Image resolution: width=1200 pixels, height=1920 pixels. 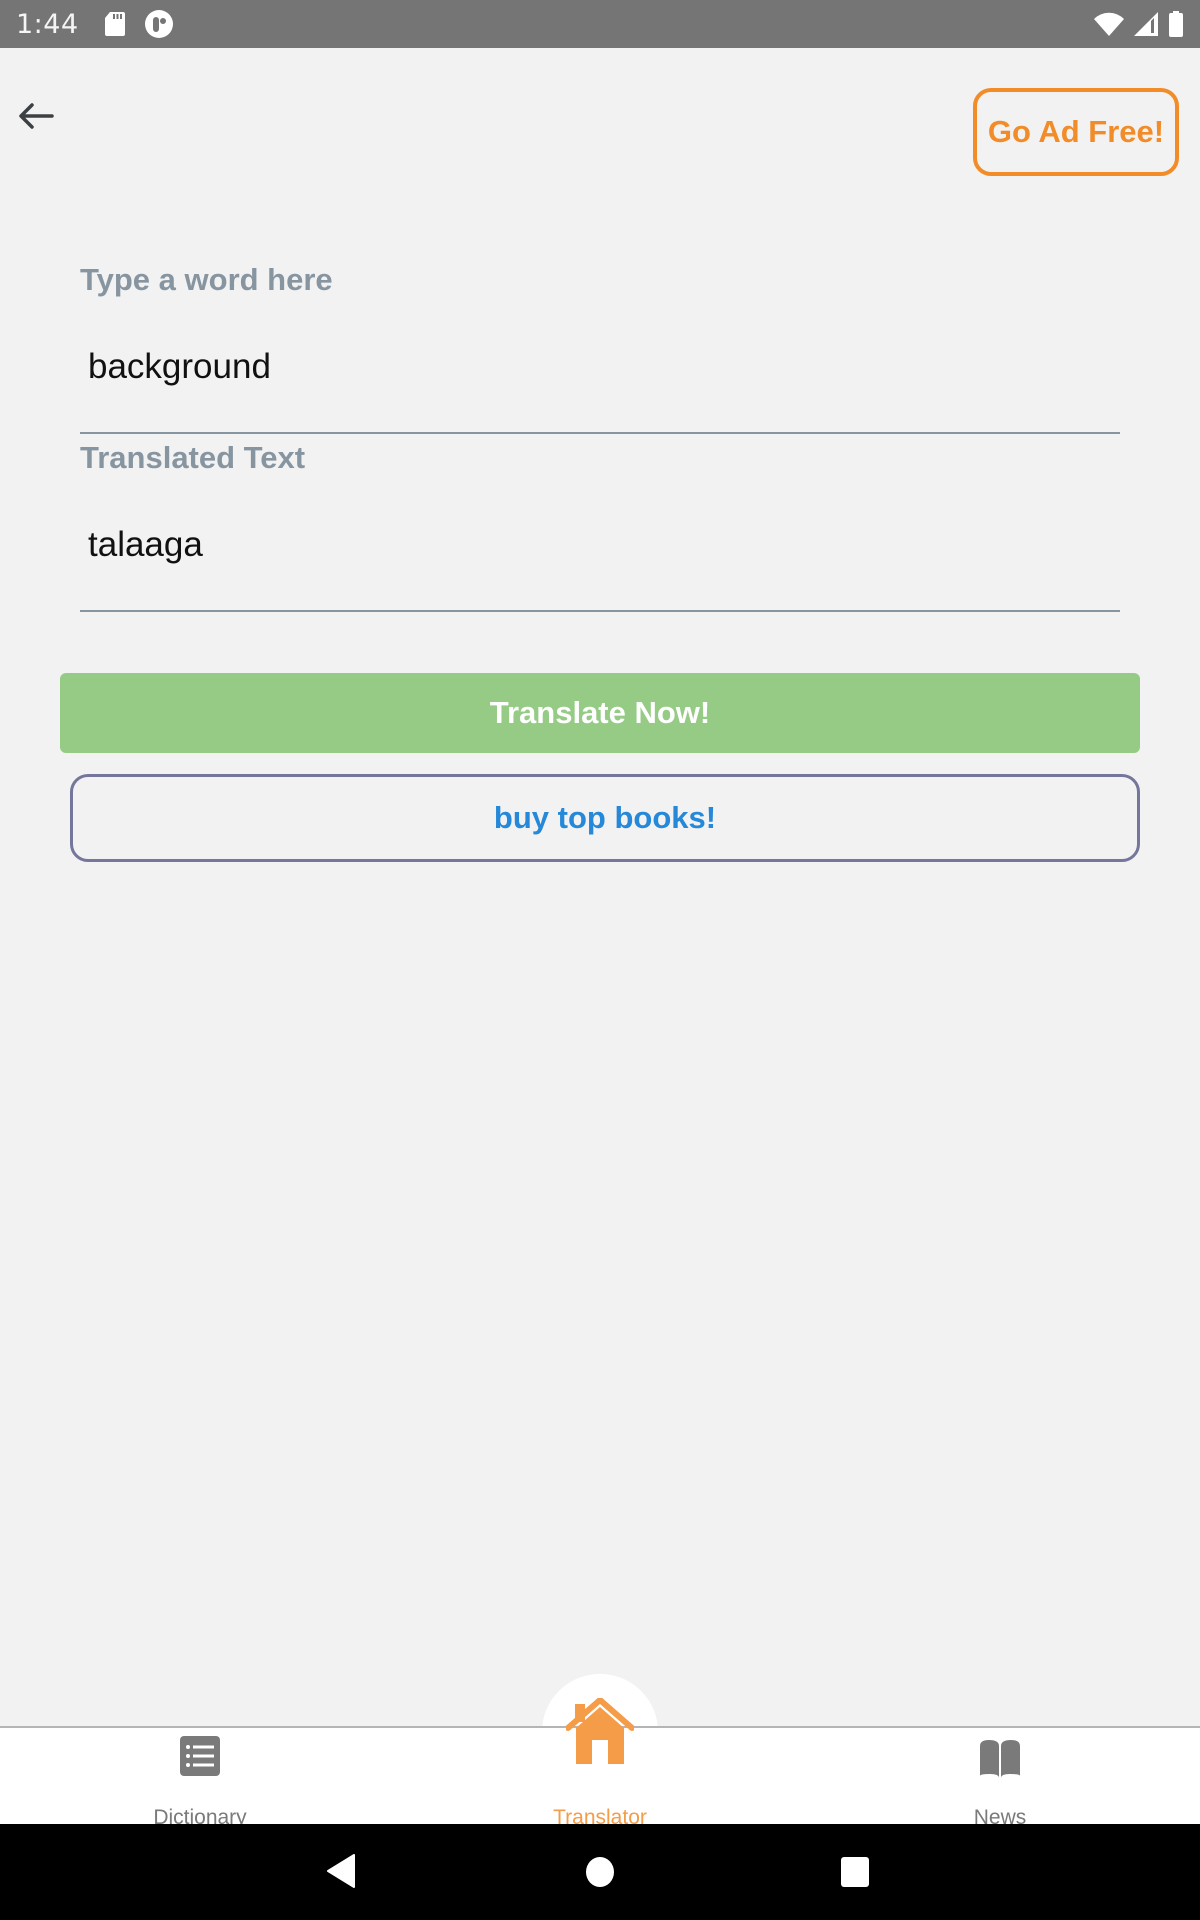 I want to click on wifi-icon, so click(x=1109, y=24).